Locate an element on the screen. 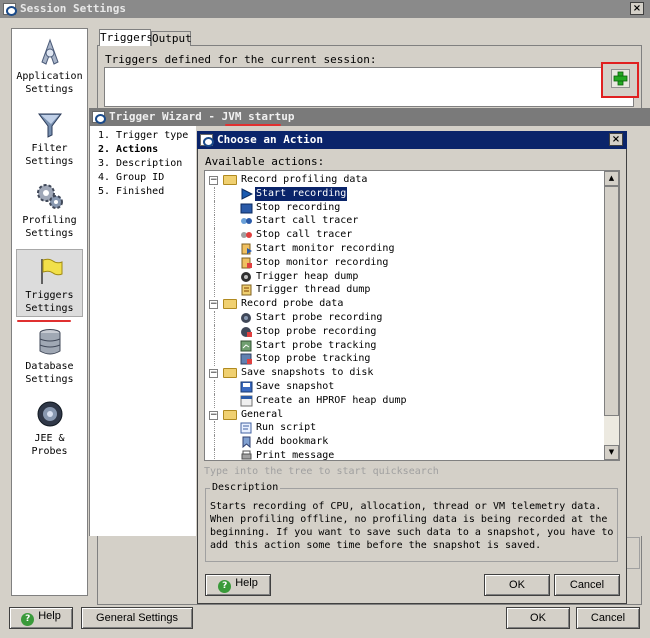  probe-stop-icon is located at coordinates (246, 332).